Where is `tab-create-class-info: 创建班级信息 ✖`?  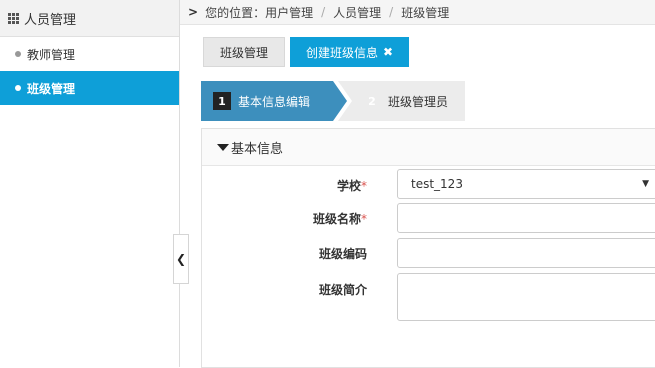
tab-create-class-info: 创建班级信息 ✖ is located at coordinates (350, 52).